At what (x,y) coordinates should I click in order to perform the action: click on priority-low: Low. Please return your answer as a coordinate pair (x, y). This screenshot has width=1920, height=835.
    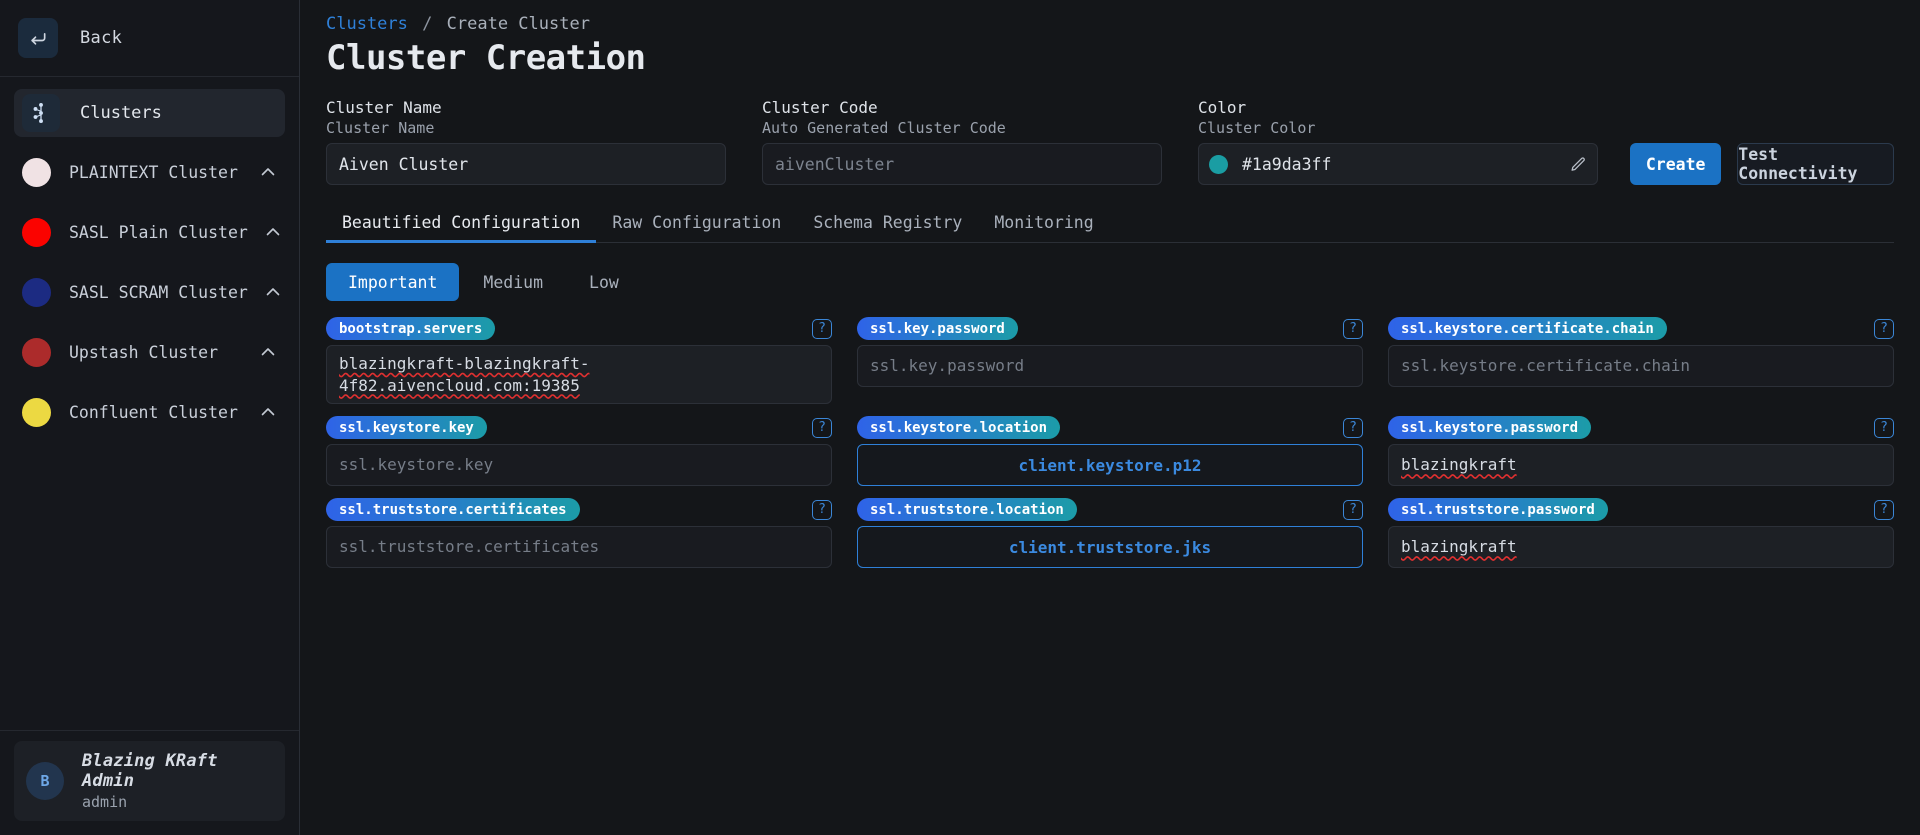
    Looking at the image, I should click on (604, 282).